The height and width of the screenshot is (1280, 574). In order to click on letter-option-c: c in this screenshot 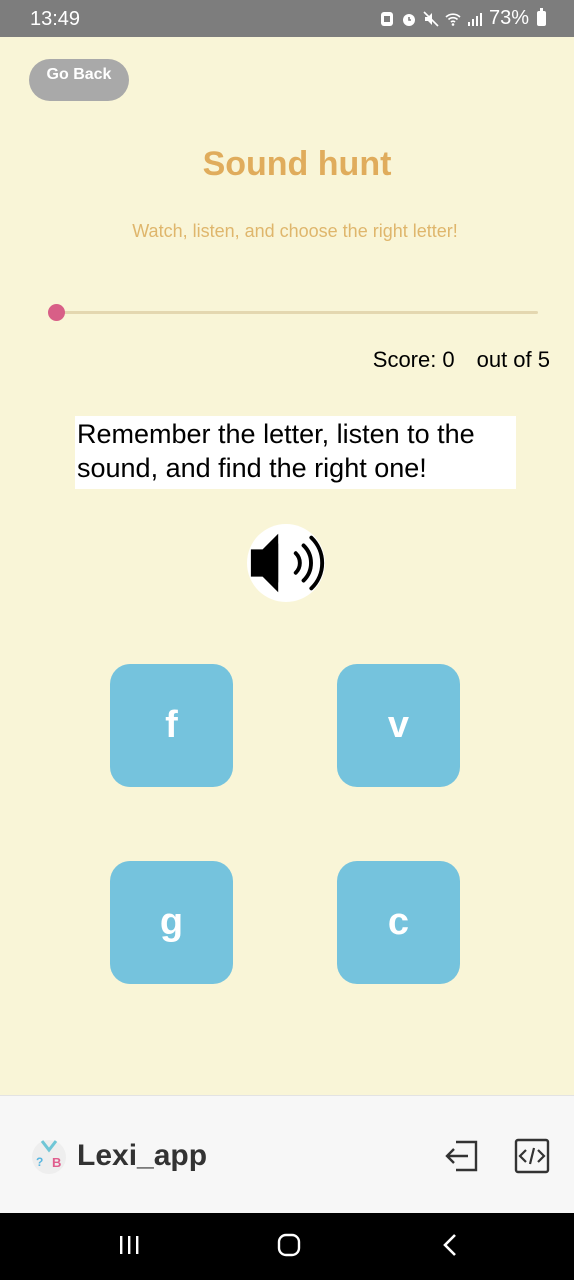, I will do `click(398, 922)`.